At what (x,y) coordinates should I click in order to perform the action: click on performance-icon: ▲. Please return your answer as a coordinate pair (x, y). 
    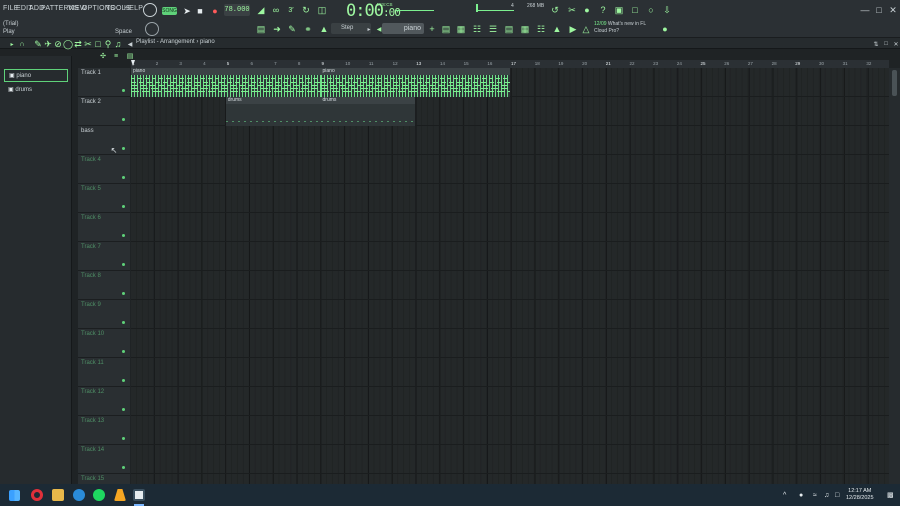
    Looking at the image, I should click on (557, 29).